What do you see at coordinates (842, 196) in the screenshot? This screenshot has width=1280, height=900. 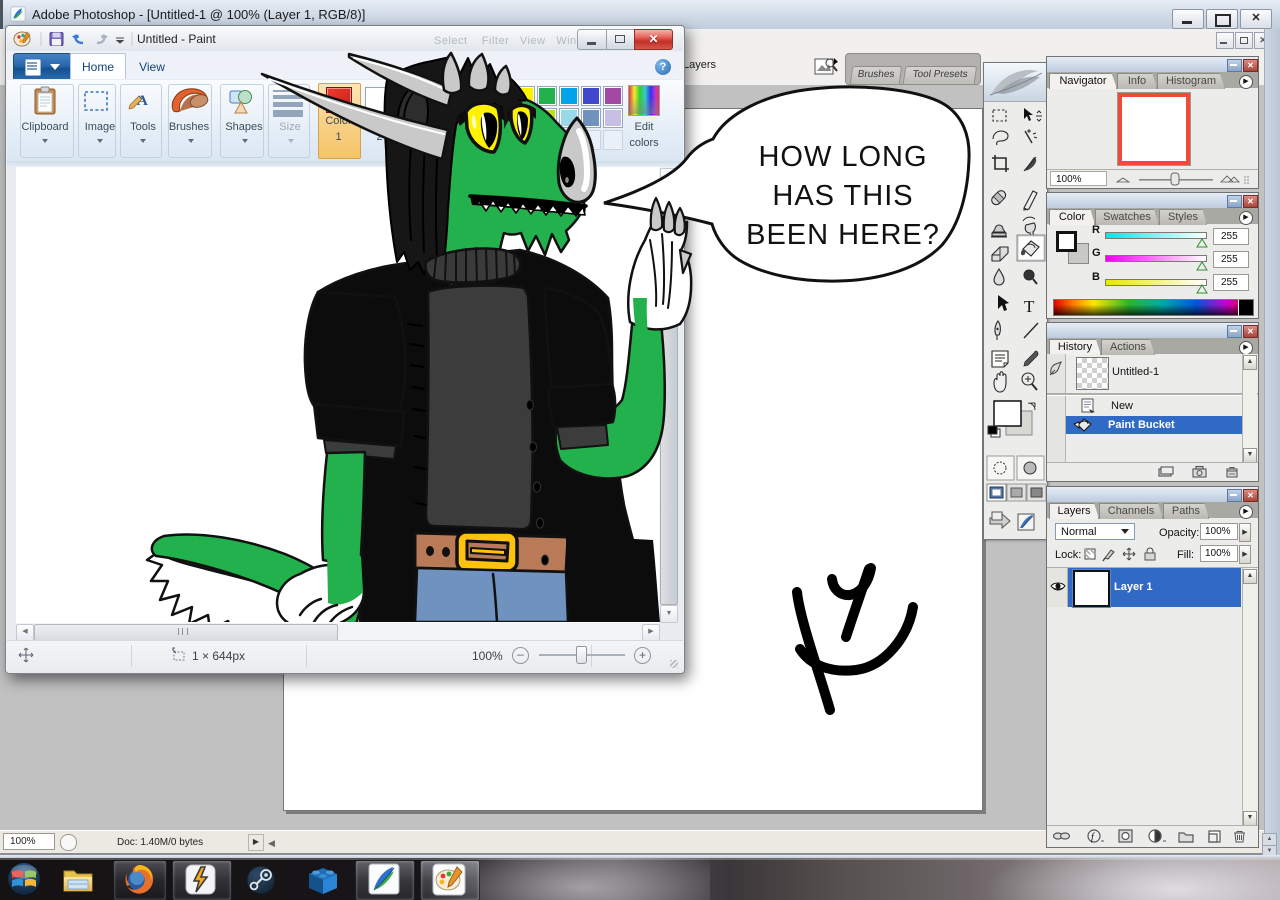 I see `svg-text: HAS THIS` at bounding box center [842, 196].